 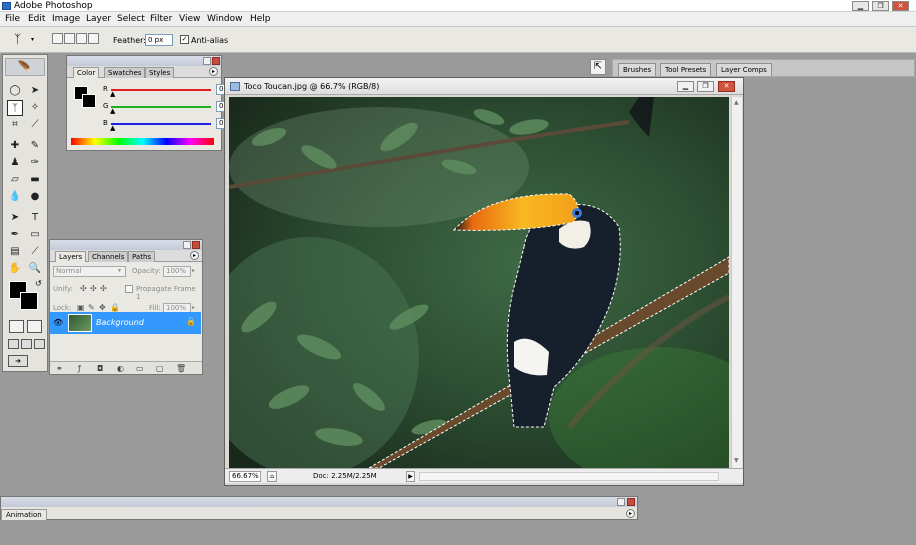 I want to click on tab-paths: Paths, so click(x=142, y=256).